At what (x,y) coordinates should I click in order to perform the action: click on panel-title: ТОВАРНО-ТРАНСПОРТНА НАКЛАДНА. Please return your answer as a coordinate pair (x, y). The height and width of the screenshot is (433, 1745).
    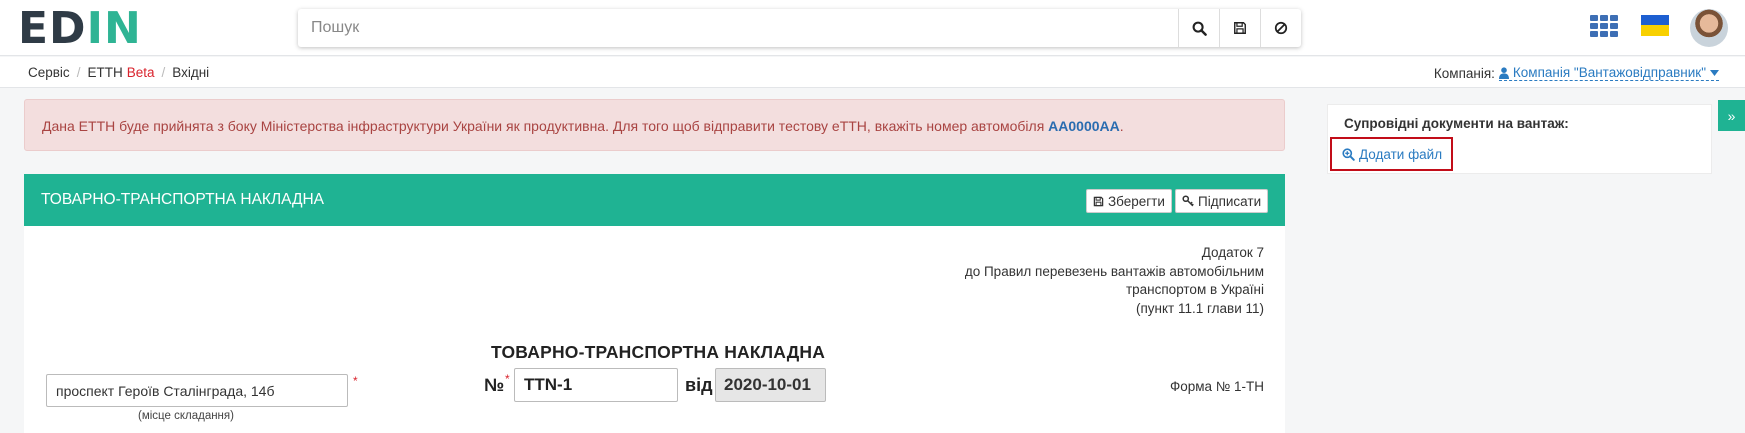
    Looking at the image, I should click on (182, 199).